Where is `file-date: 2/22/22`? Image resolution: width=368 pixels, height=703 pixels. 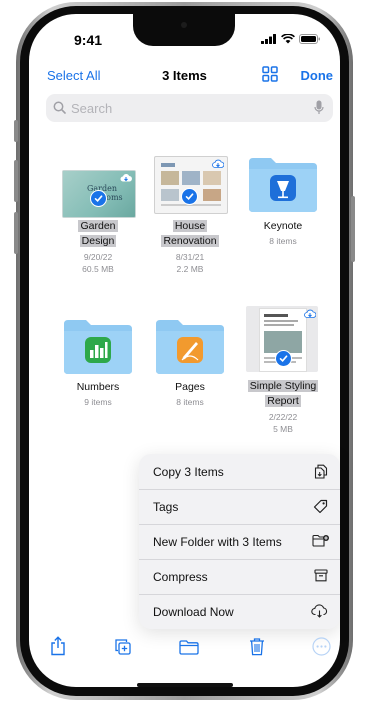
file-date: 2/22/22 is located at coordinates (283, 417).